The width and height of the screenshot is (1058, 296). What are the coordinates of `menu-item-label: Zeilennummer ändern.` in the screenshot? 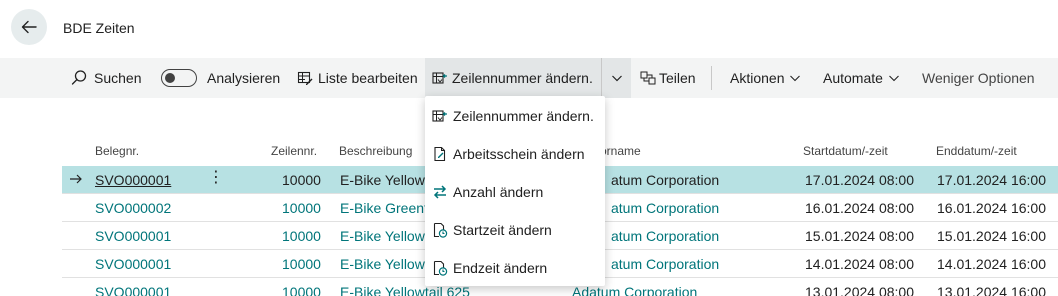 It's located at (523, 116).